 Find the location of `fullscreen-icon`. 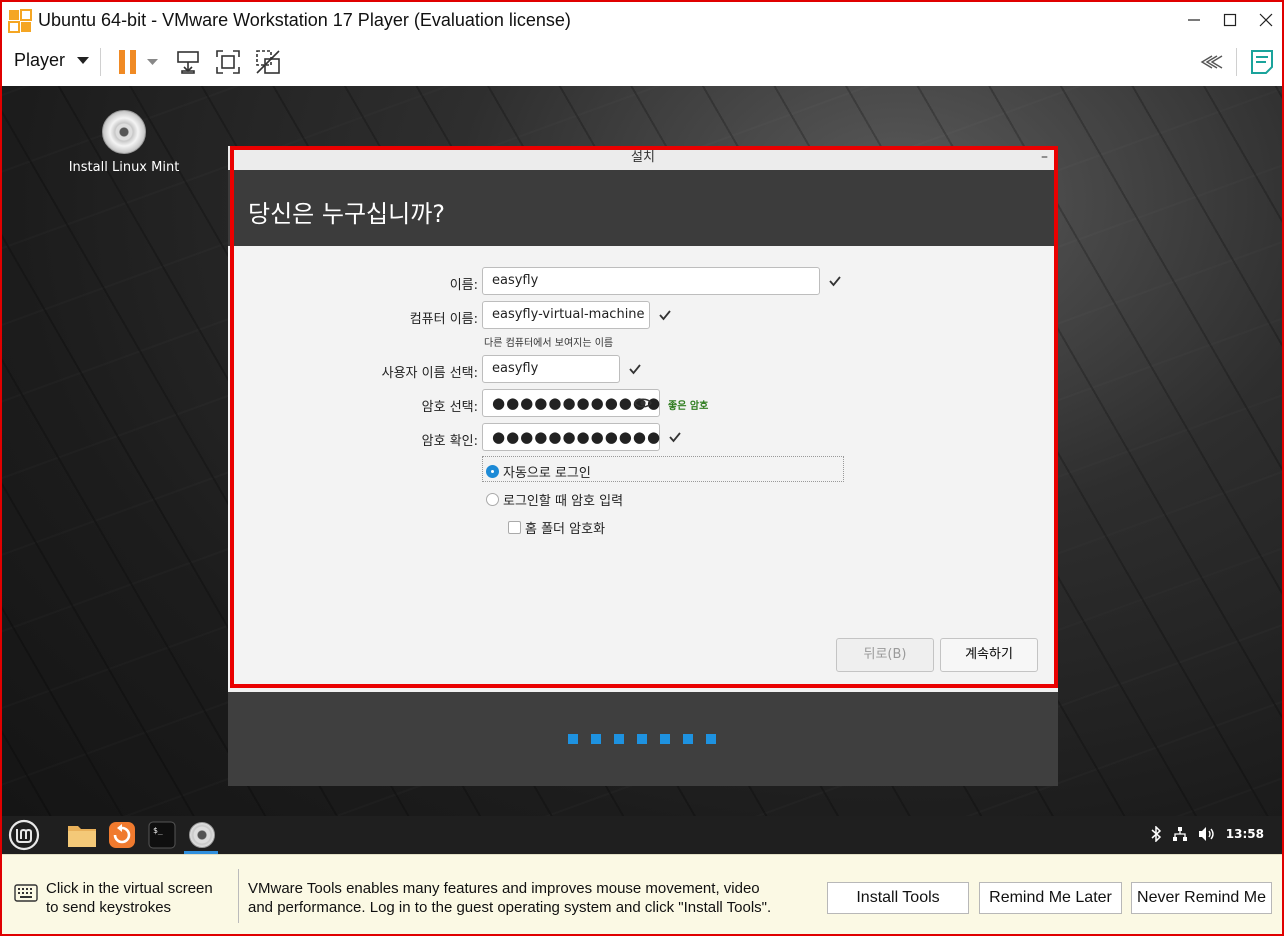

fullscreen-icon is located at coordinates (228, 62).